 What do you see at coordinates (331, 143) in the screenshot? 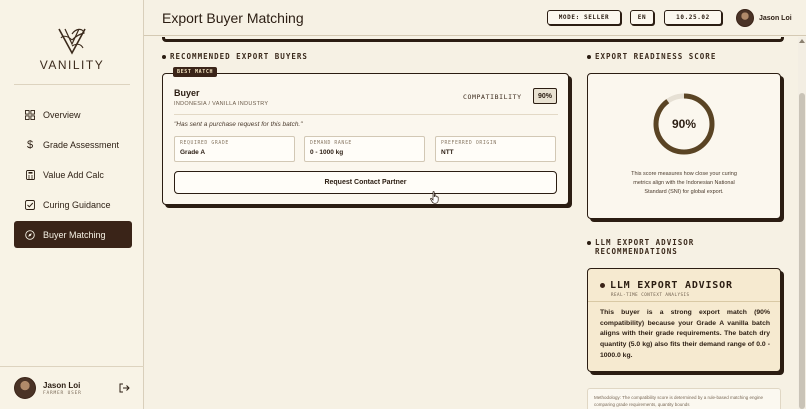
I see `field-label: DEMAND RANGE` at bounding box center [331, 143].